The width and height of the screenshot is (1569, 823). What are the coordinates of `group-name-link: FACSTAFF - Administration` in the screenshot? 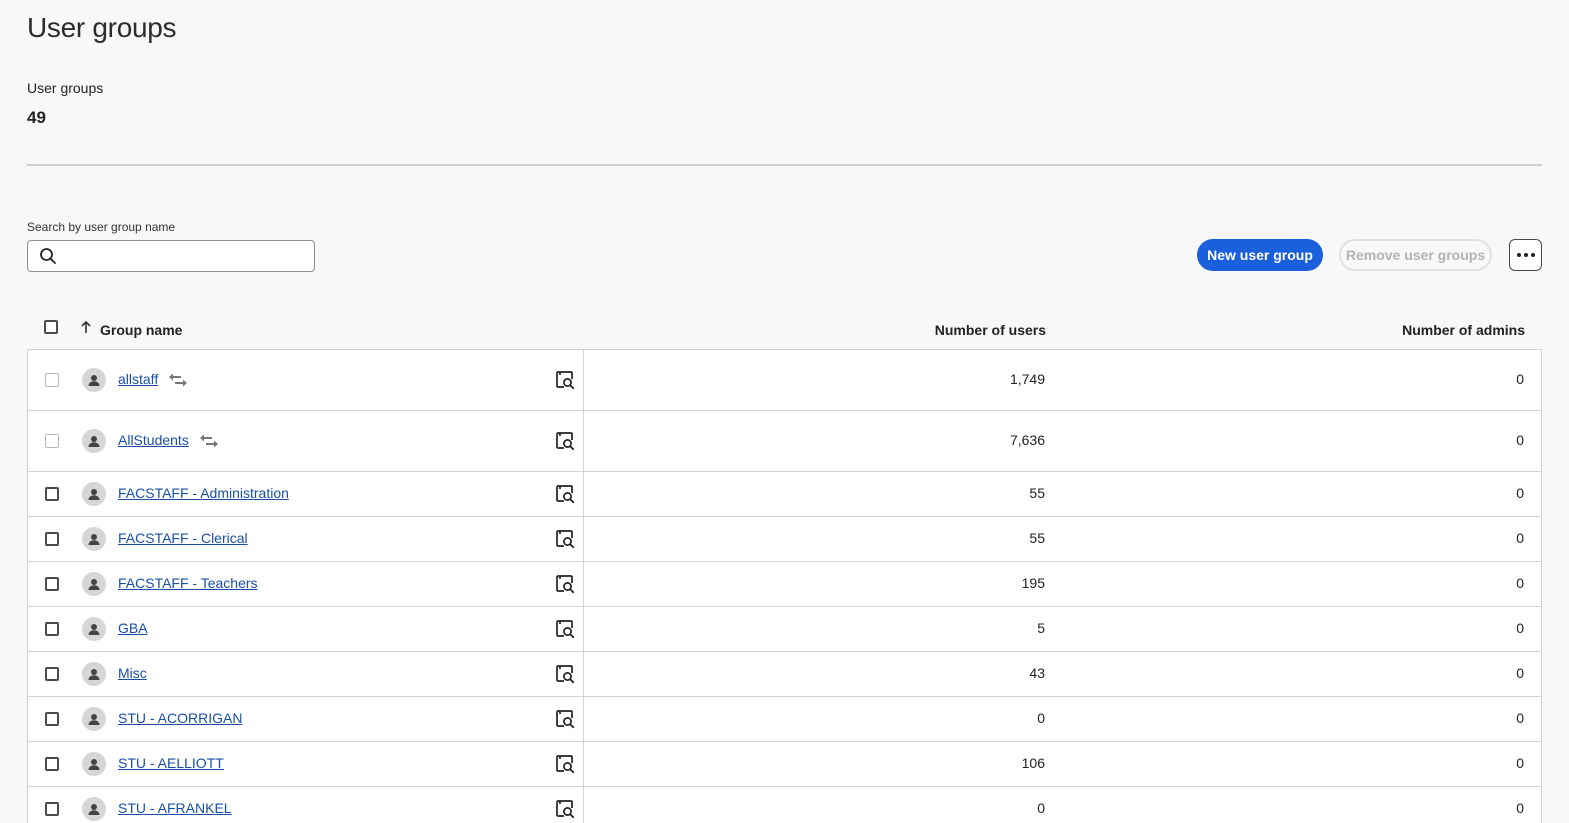 It's located at (203, 493).